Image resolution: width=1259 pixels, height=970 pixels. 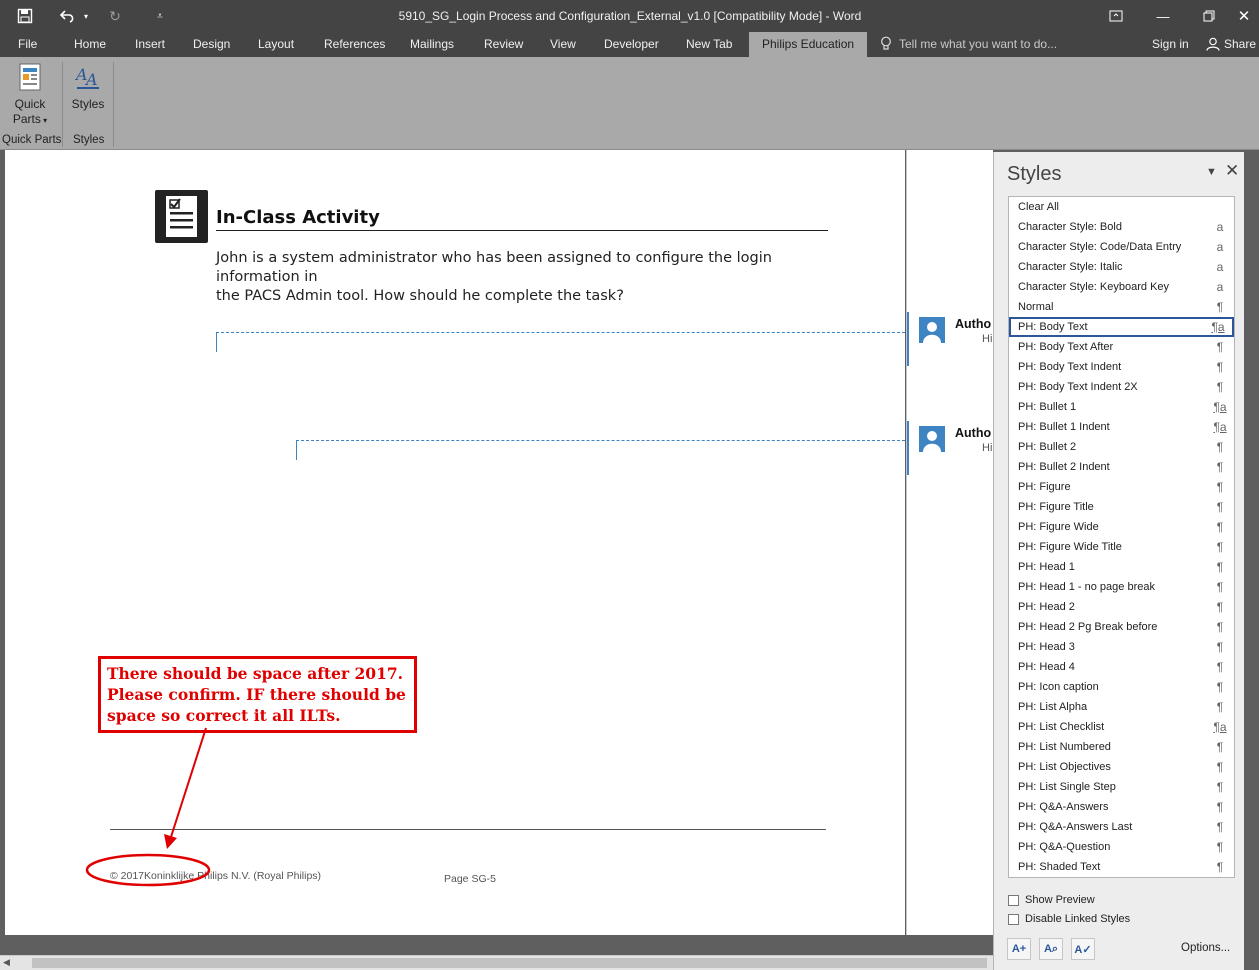 What do you see at coordinates (1070, 227) in the screenshot?
I see `style-item-label: Character Style: Bold` at bounding box center [1070, 227].